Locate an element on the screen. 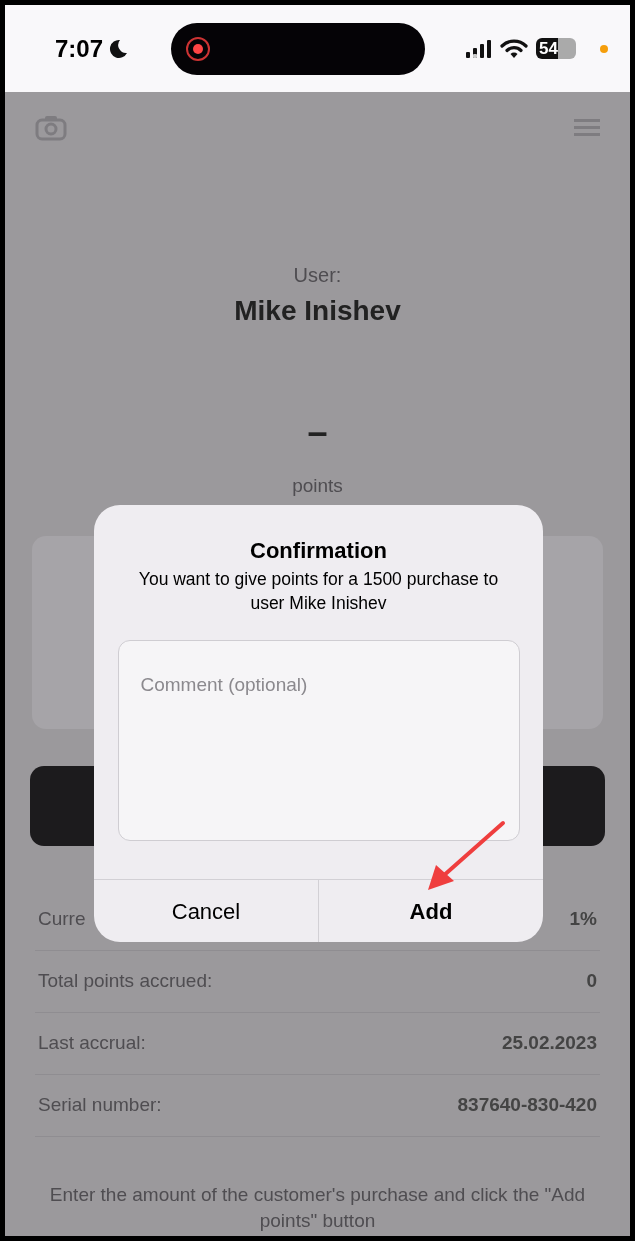 The image size is (635, 1241). points-label: points is located at coordinates (317, 486).